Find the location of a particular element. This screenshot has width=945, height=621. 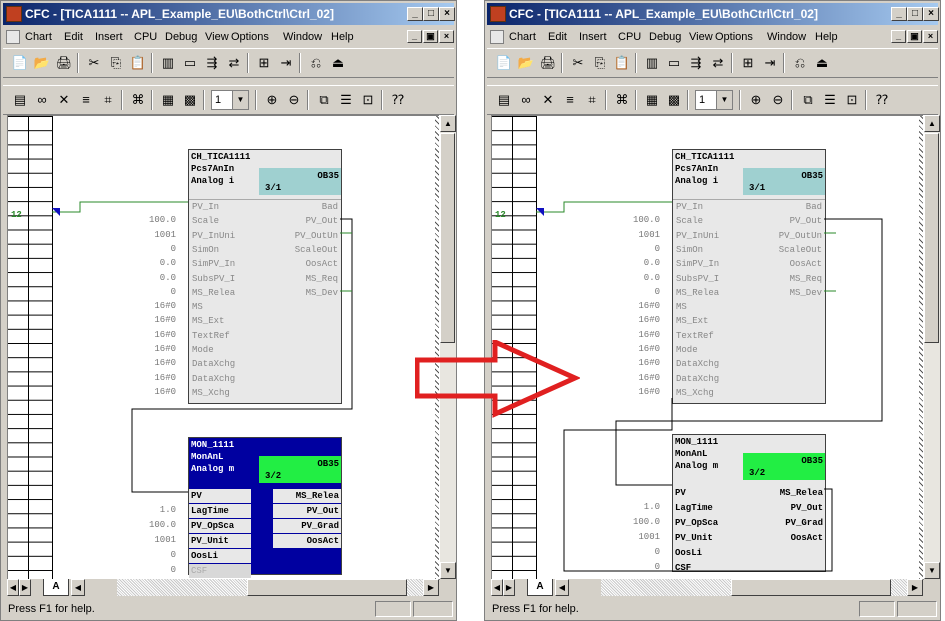

toolbar-button-icon: ⊡ is located at coordinates (852, 100).